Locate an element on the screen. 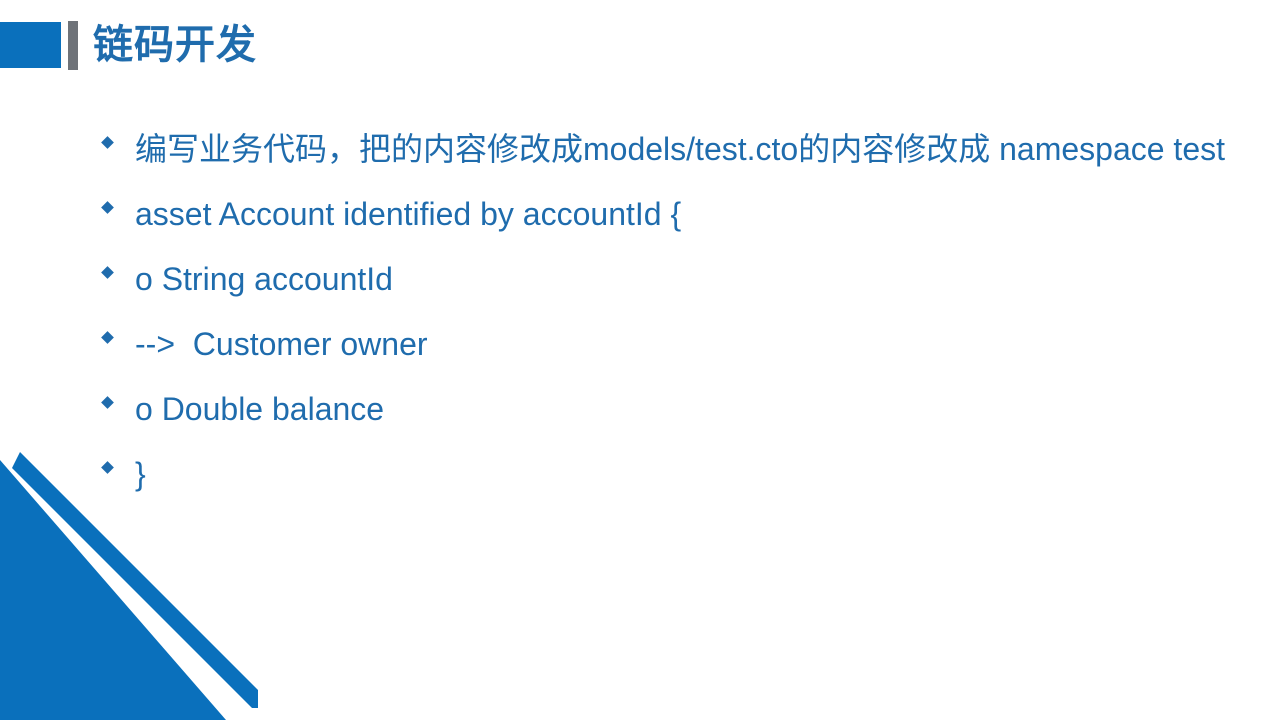 Image resolution: width=1280 pixels, height=720 pixels. list-item: } is located at coordinates (665, 474).